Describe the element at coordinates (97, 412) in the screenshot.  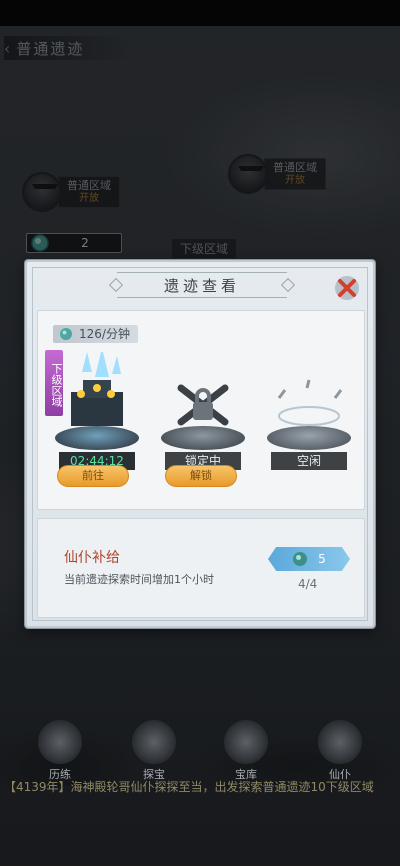
I see `ruins-slot-active: 02:44:12` at that location.